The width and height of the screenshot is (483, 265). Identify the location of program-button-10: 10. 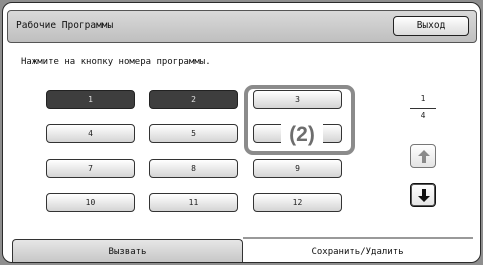
(90, 202).